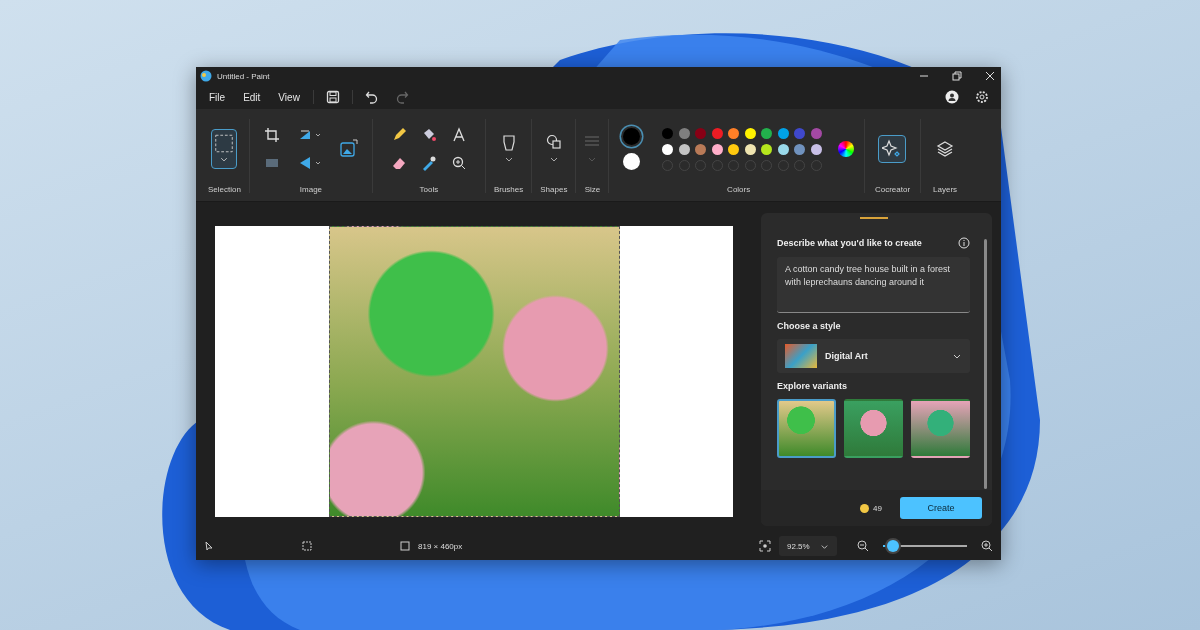 This screenshot has width=1200, height=630. I want to click on image-background-icon, so click(347, 149).